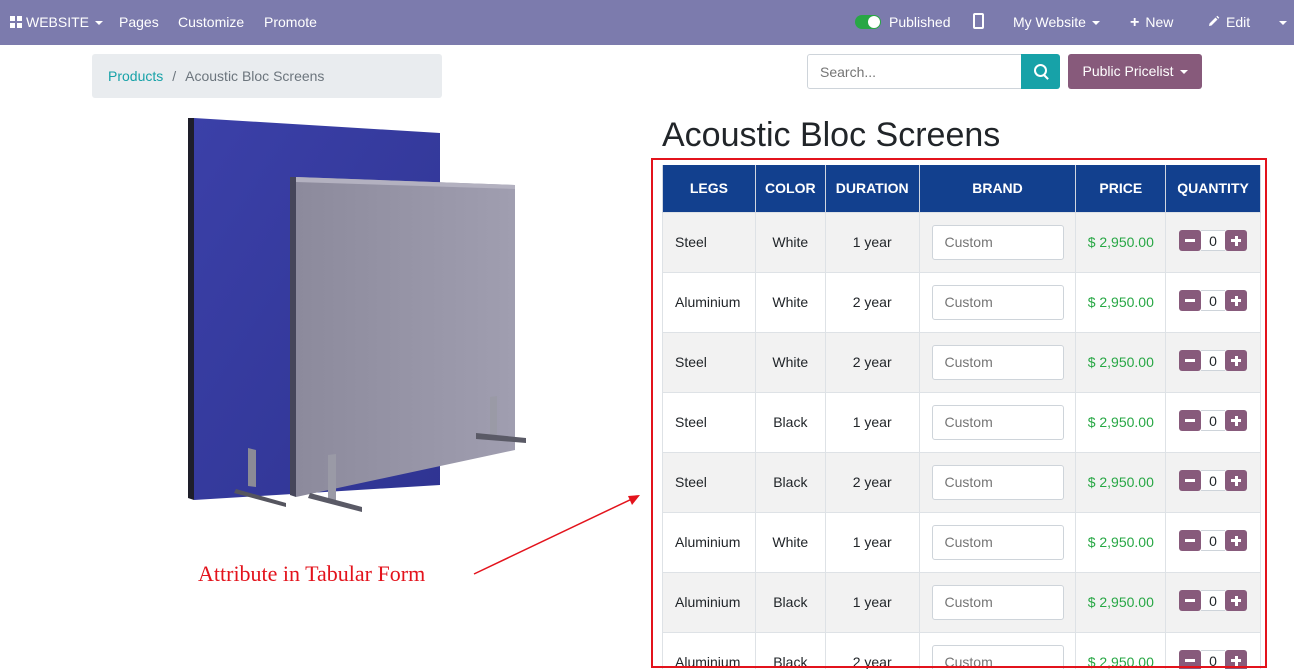 This screenshot has width=1294, height=669. Describe the element at coordinates (135, 76) in the screenshot. I see `breadcrumb-products-link: Products` at that location.